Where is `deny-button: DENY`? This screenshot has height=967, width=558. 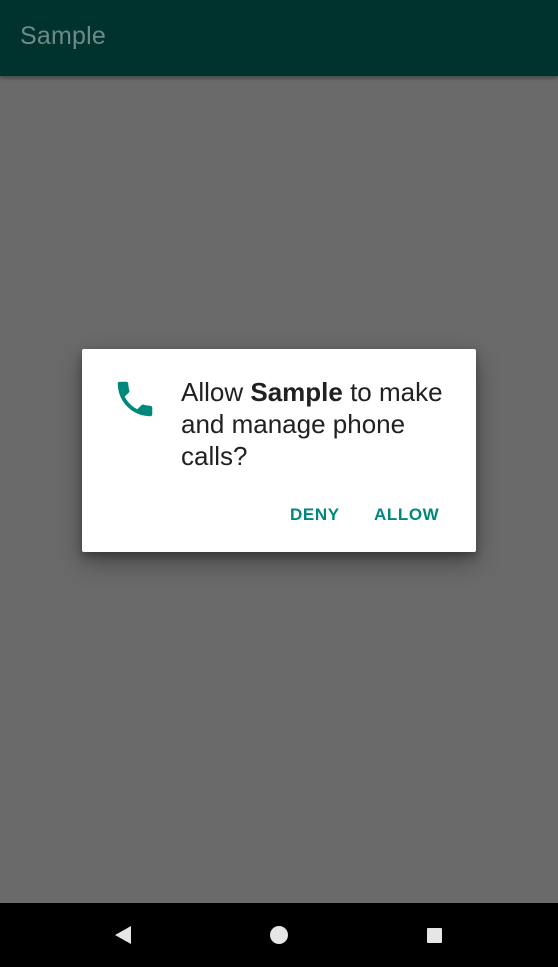 deny-button: DENY is located at coordinates (315, 515).